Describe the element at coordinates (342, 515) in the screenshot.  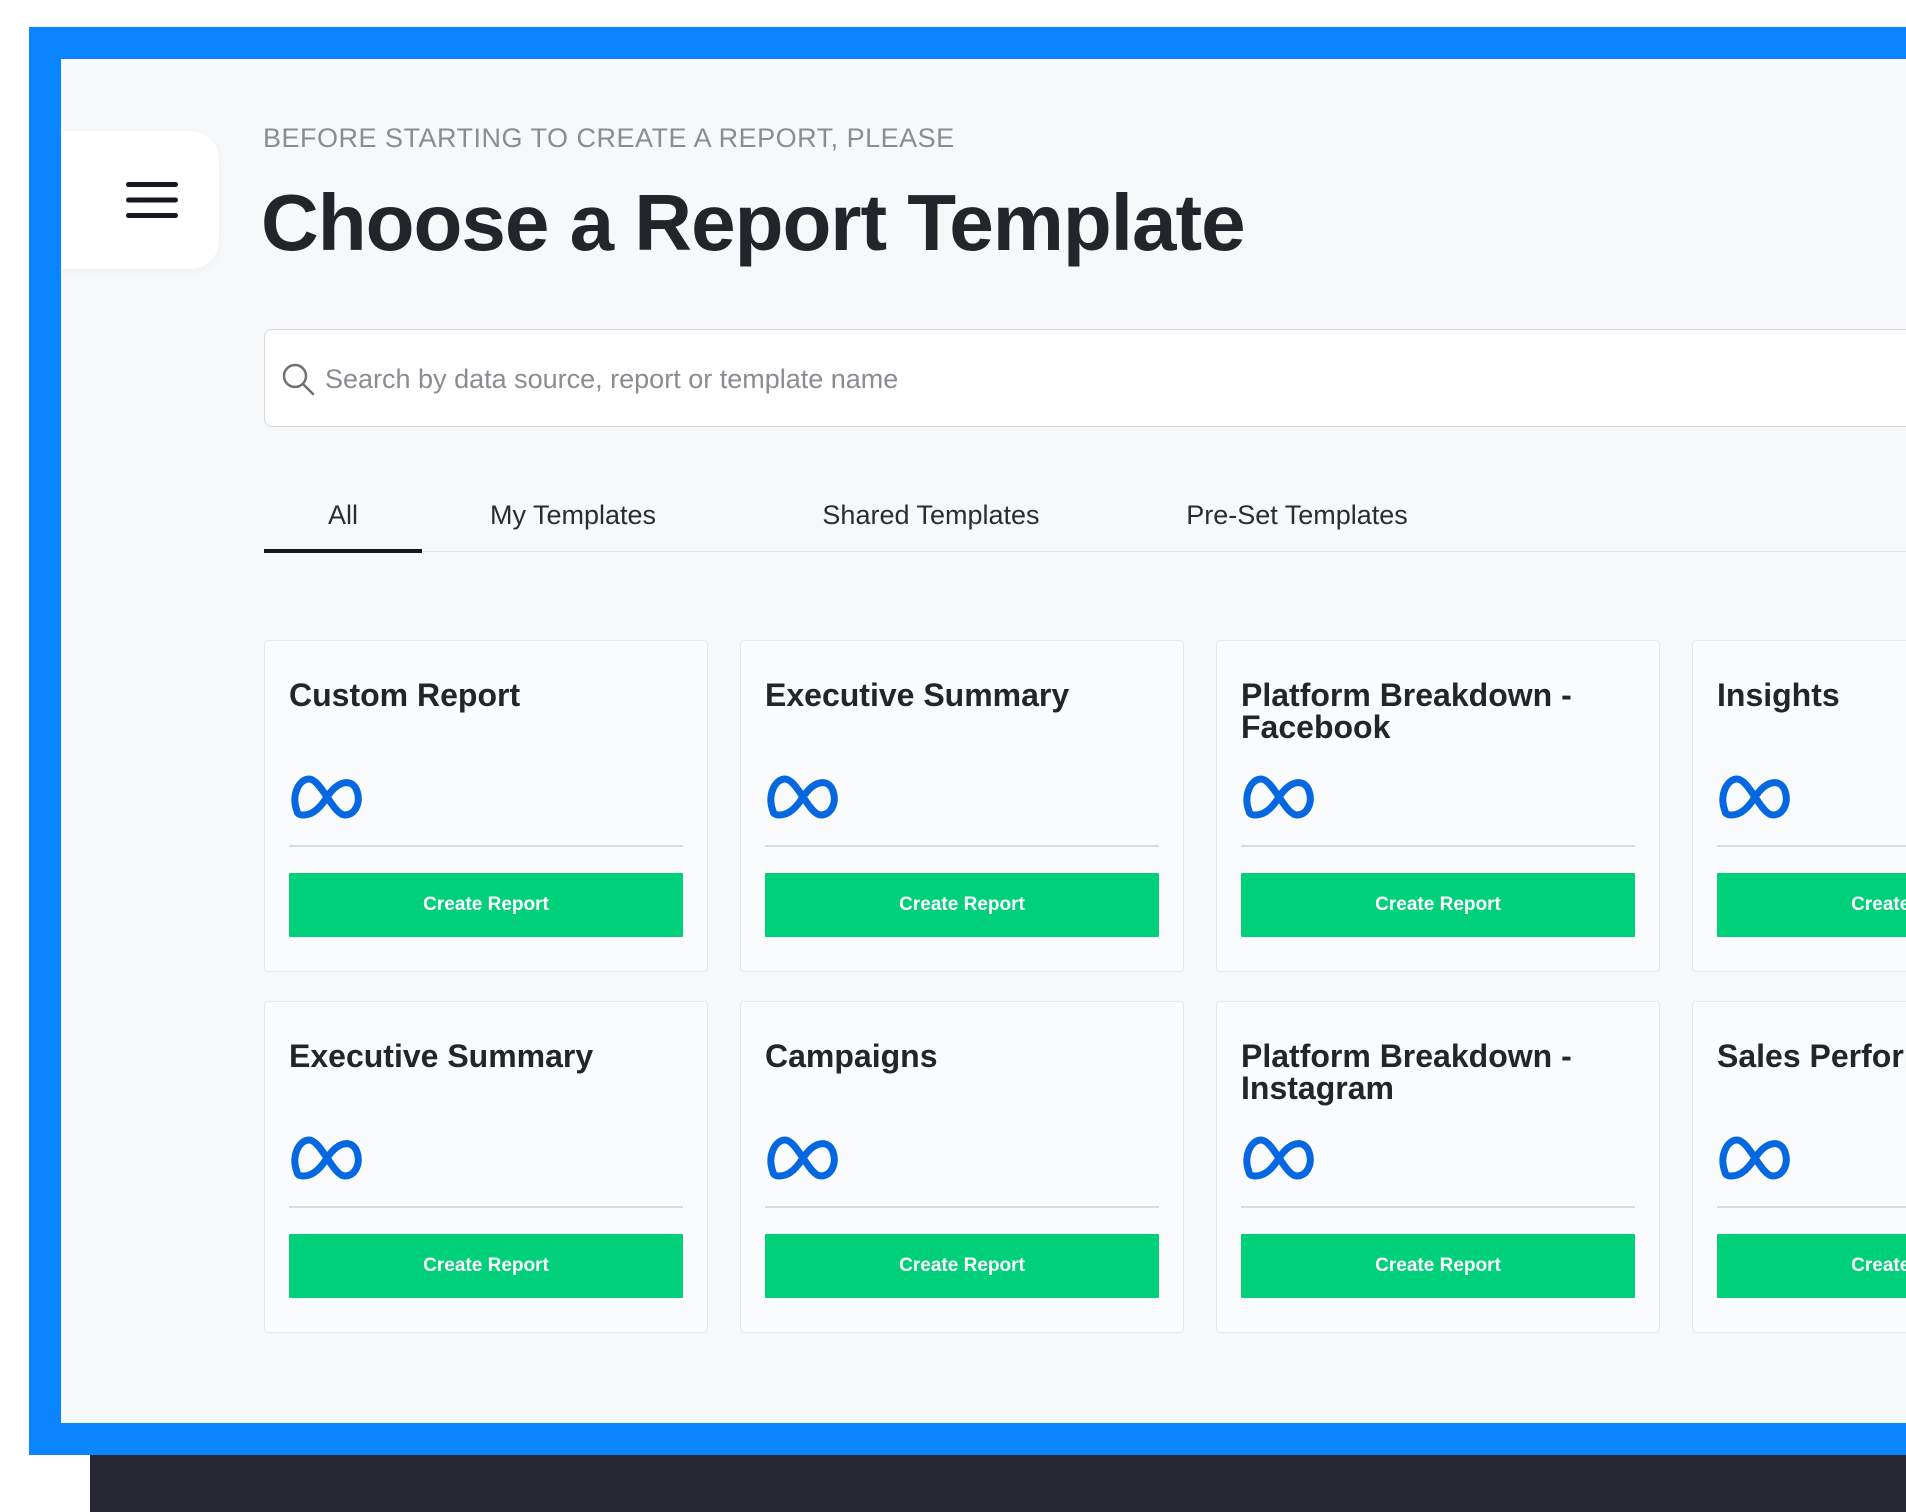
I see `tab-label: All` at that location.